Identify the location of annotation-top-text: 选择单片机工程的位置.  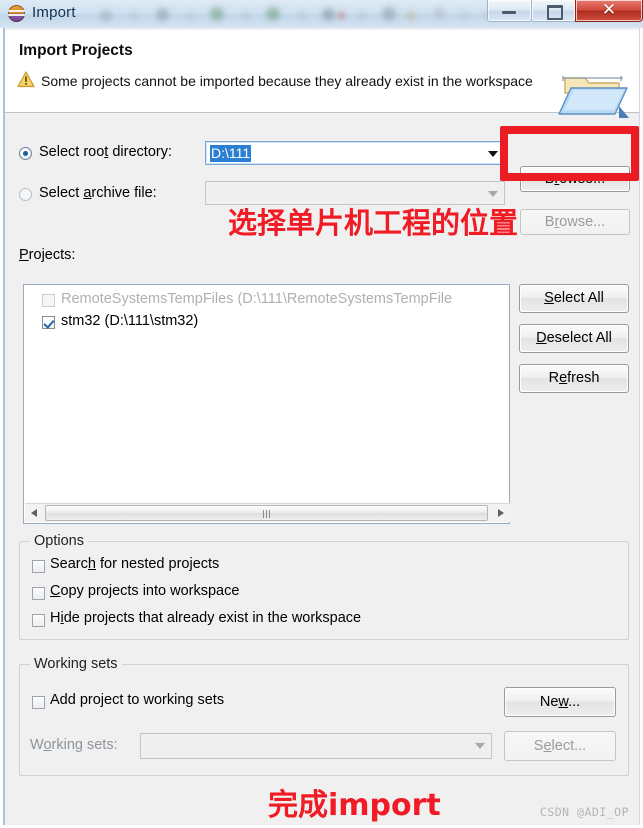
(373, 223).